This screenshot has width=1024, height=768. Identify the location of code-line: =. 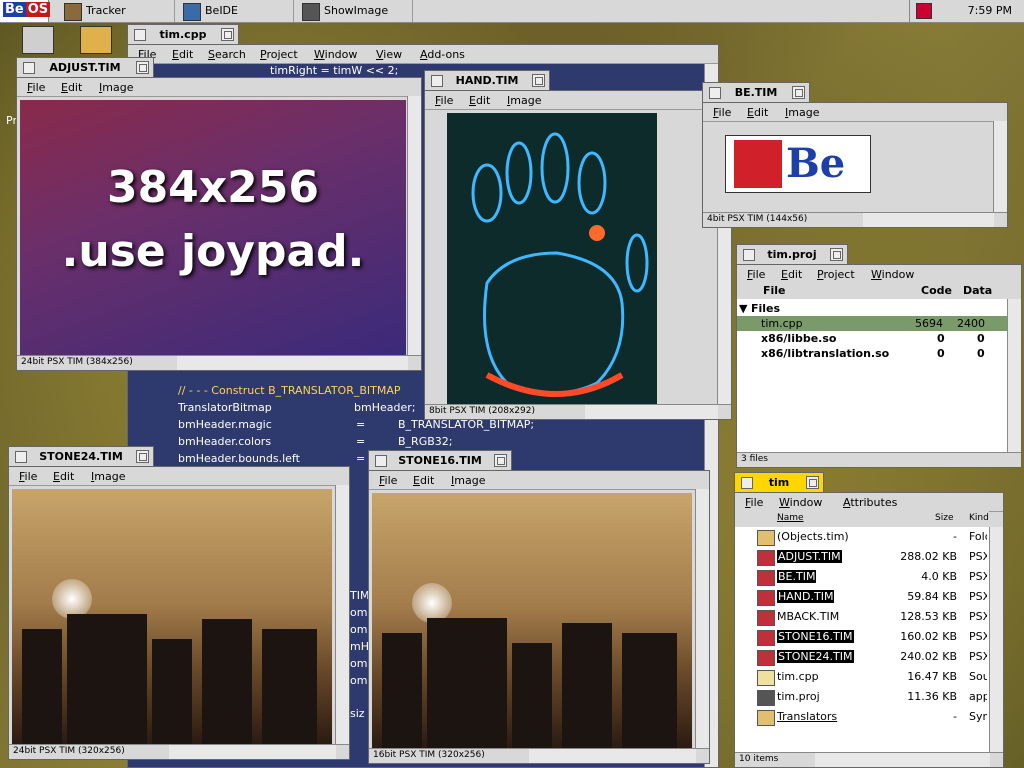
(361, 441).